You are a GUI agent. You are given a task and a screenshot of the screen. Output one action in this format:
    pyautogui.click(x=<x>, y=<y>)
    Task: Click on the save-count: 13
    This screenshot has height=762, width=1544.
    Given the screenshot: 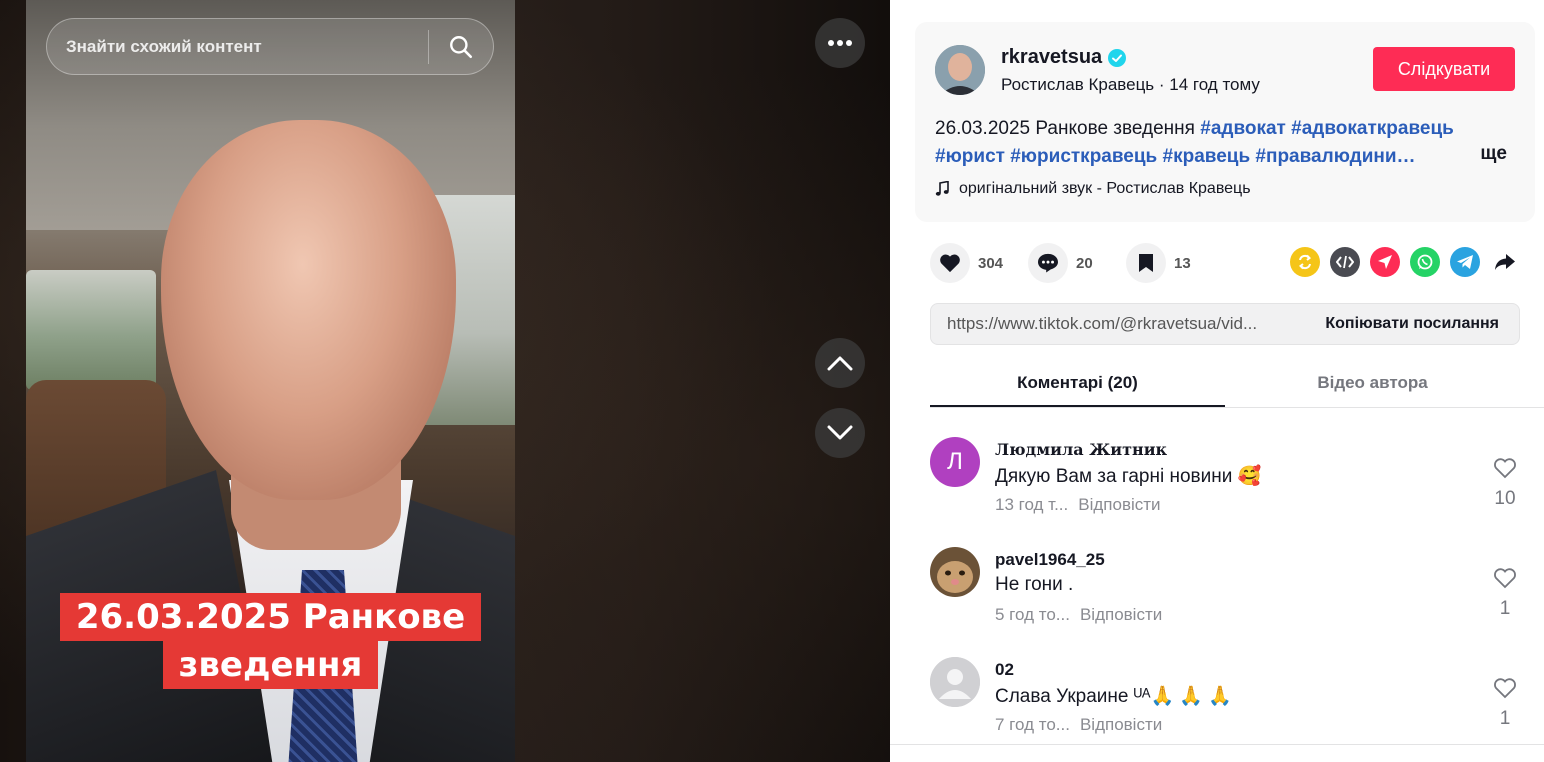 What is the action you would take?
    pyautogui.click(x=1182, y=263)
    